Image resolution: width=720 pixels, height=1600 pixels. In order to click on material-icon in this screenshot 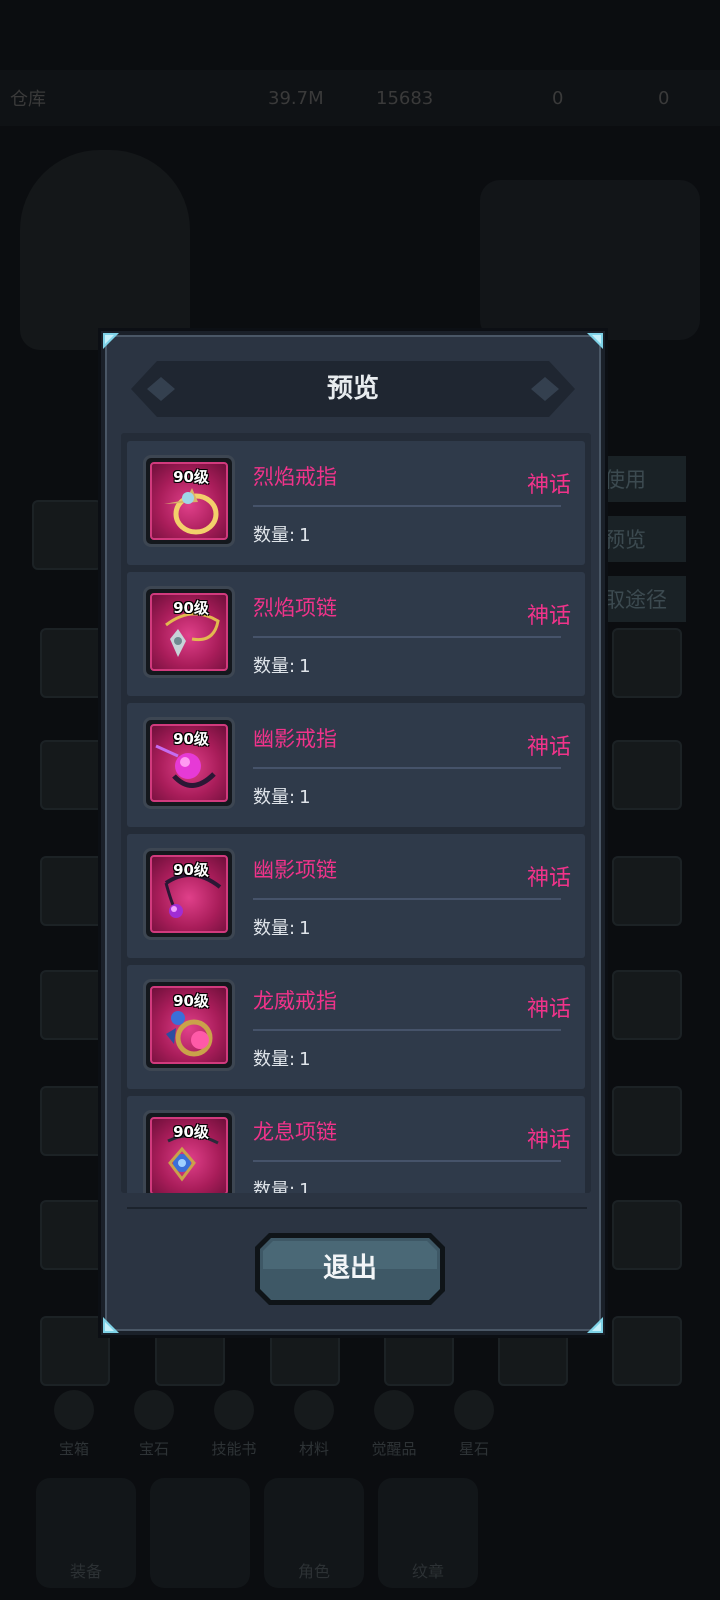, I will do `click(314, 1410)`.